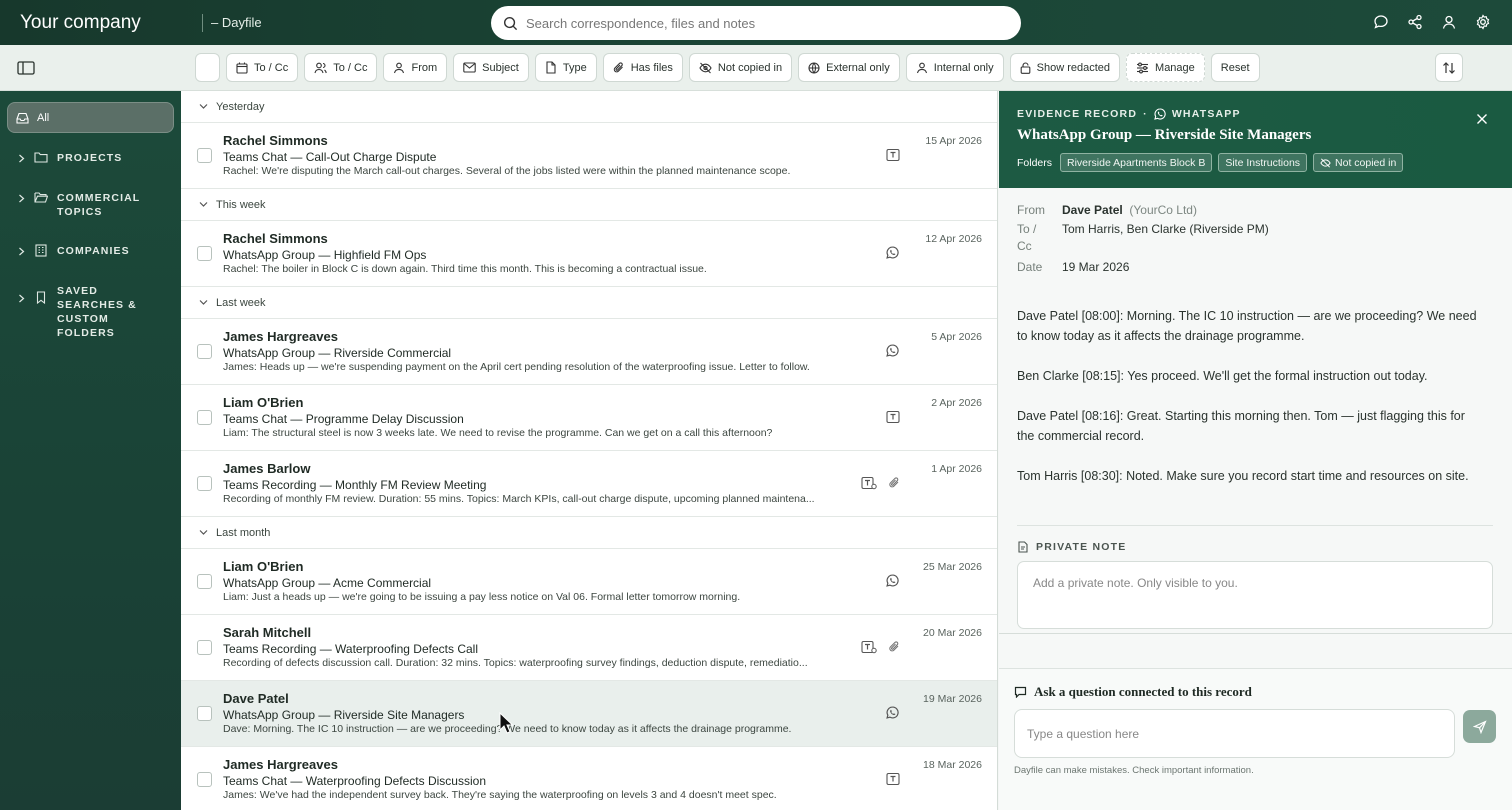 The image size is (1512, 810). Describe the element at coordinates (565, 67) in the screenshot. I see `filter-type-button: Type` at that location.